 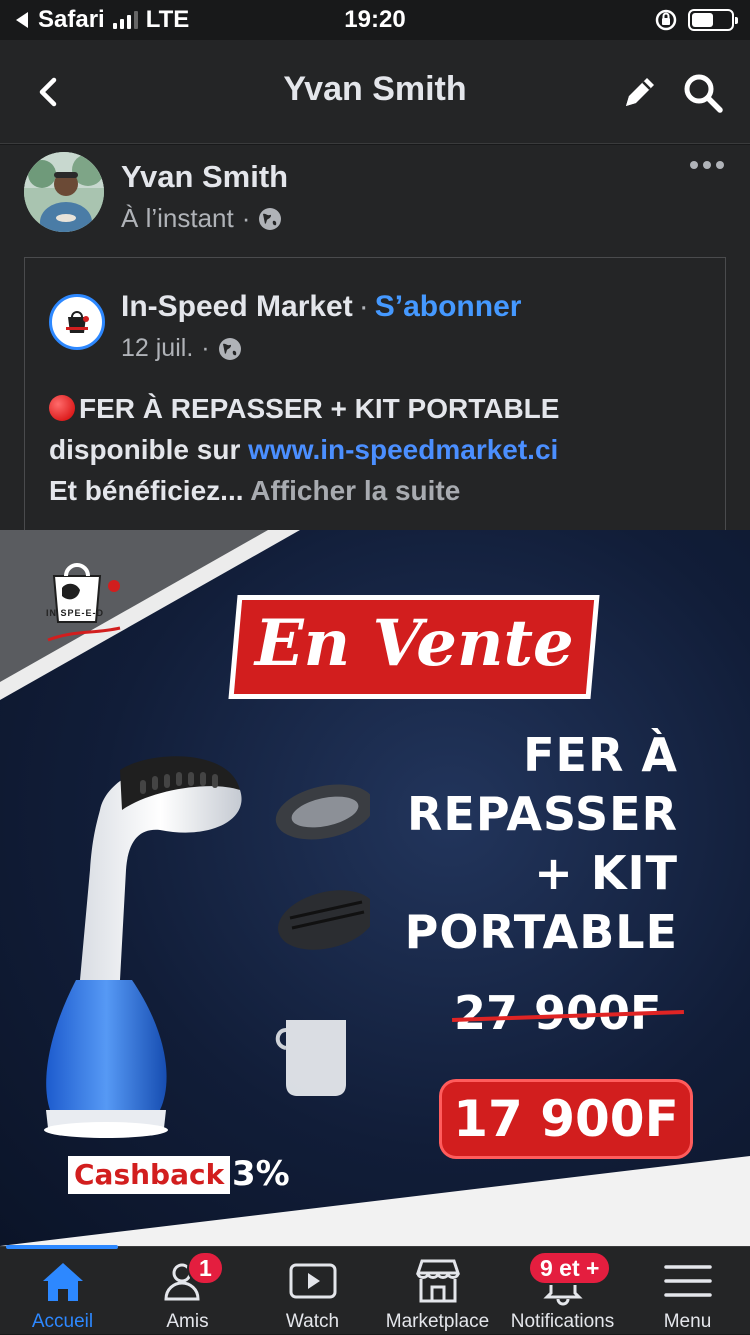 What do you see at coordinates (541, 844) in the screenshot?
I see `ad-headline: FER À REPASSER + KIT PORTABLE` at bounding box center [541, 844].